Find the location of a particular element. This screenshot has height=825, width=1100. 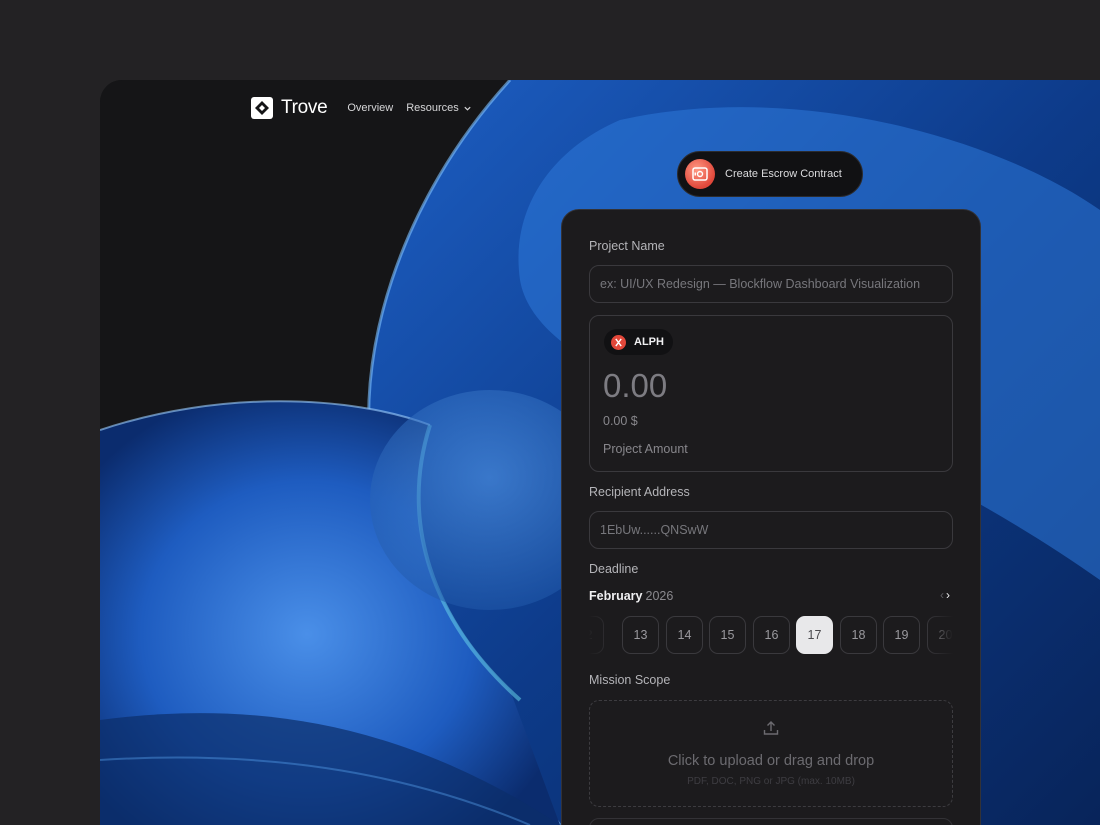

fade-right is located at coordinates (939, 636).